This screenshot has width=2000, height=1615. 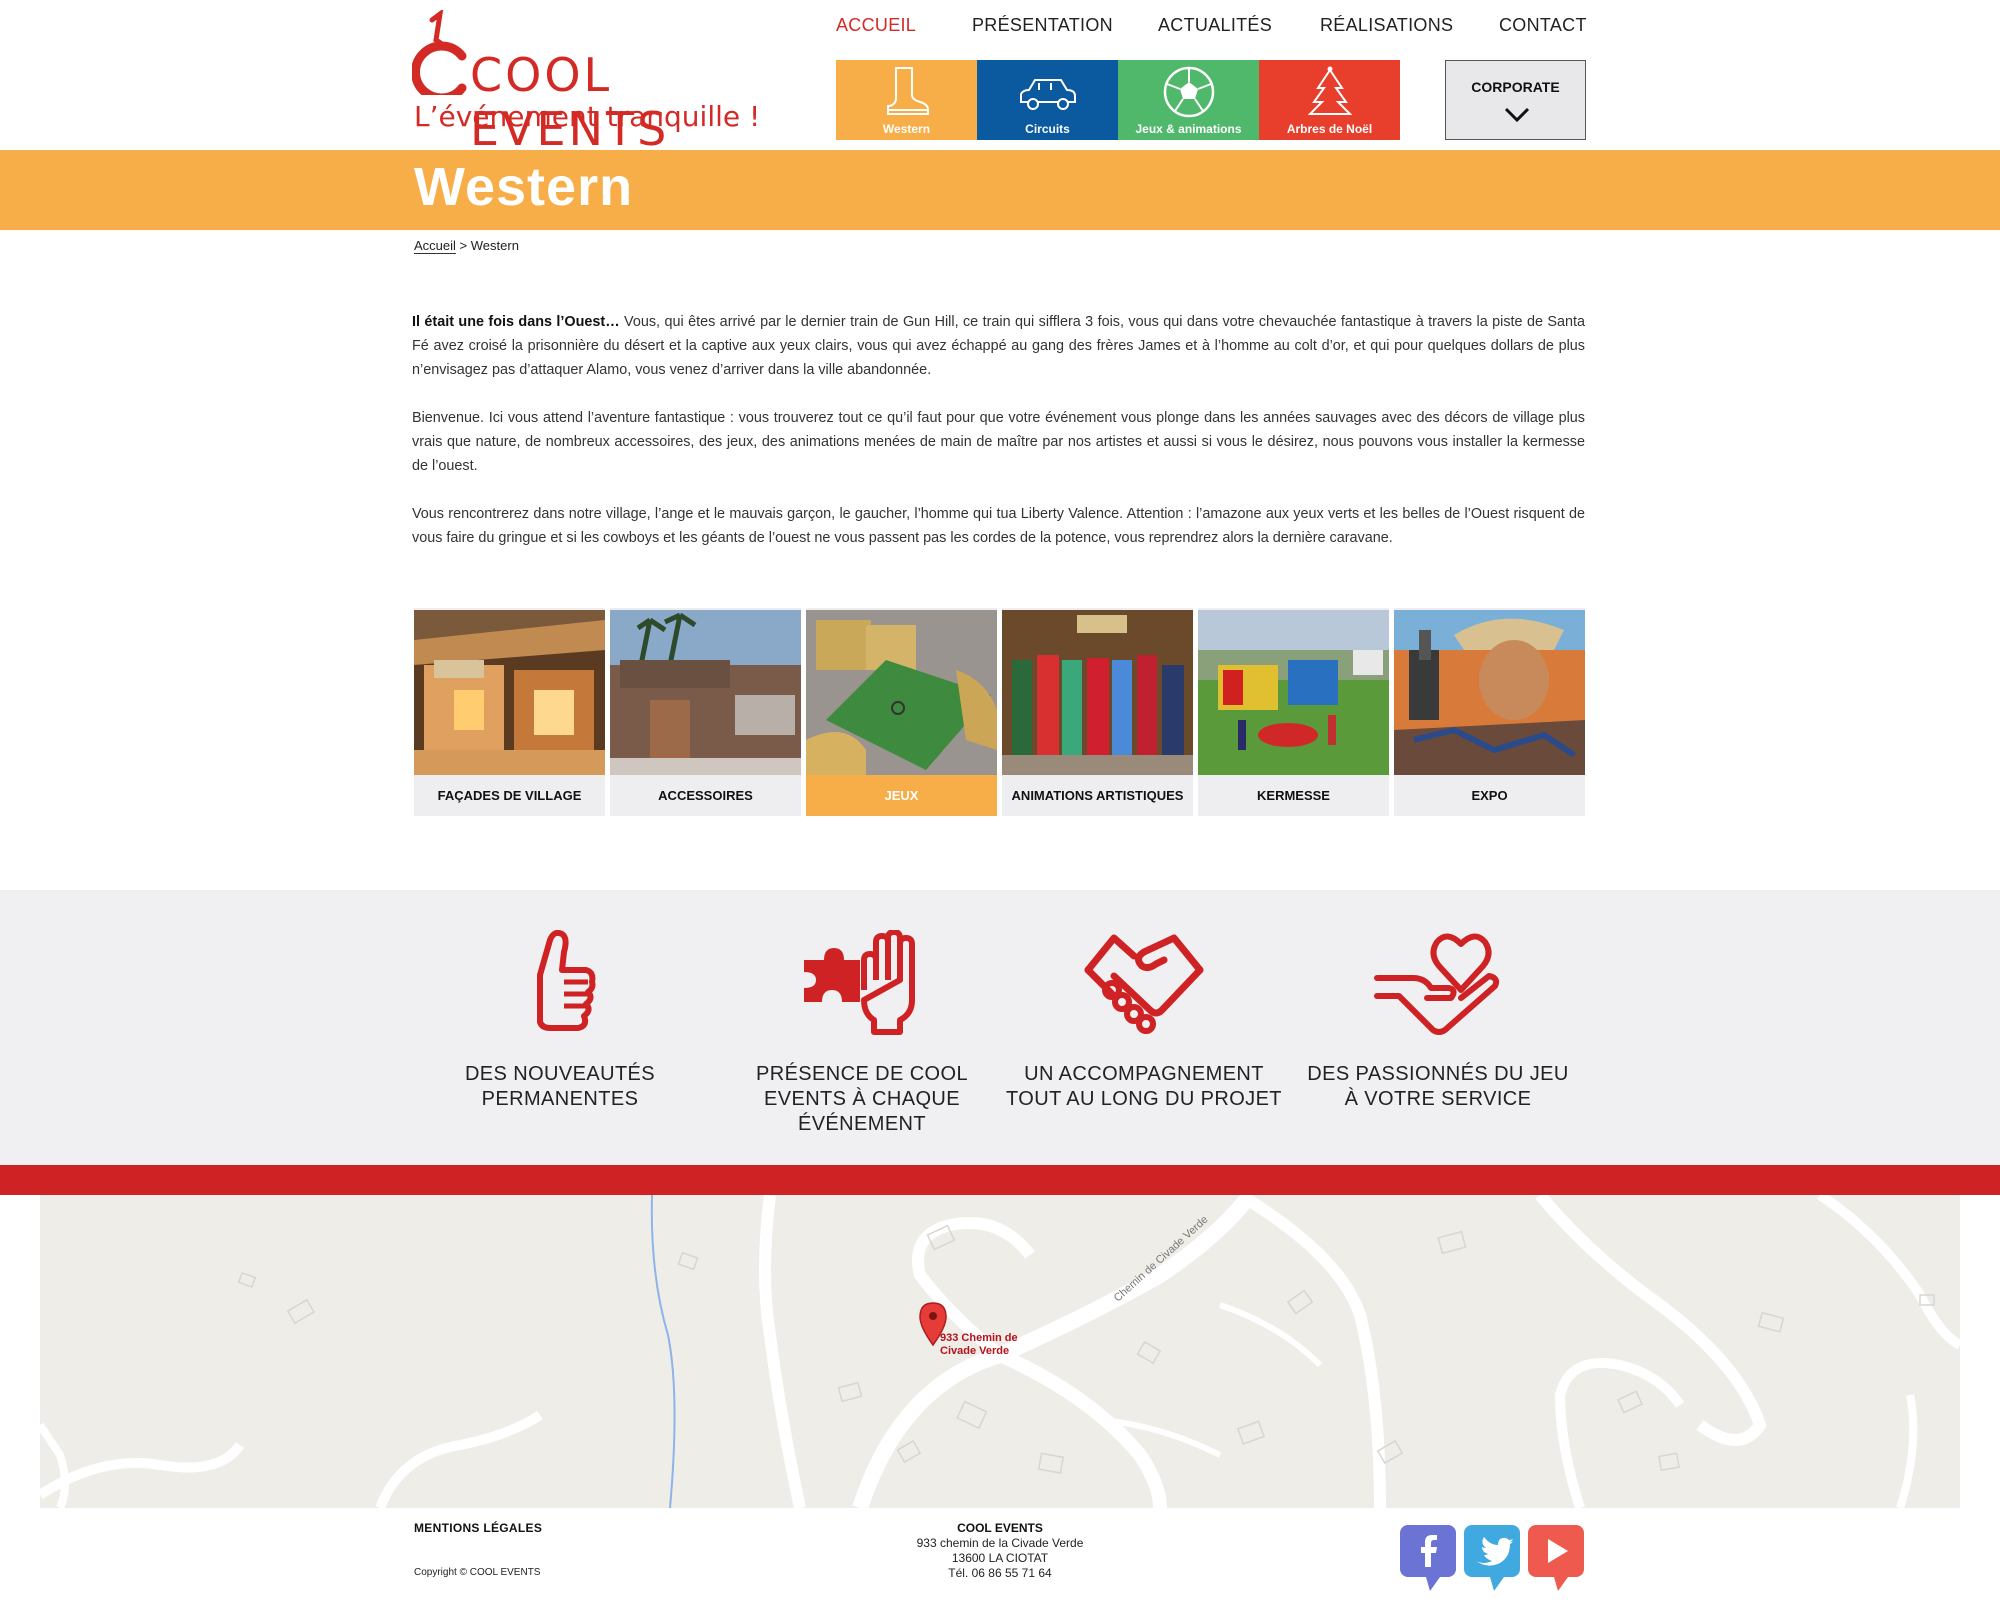 What do you see at coordinates (1144, 1086) in the screenshot?
I see `feature-label: UN ACCOMPAGNEMENT TOUT AU LONG DU PROJET` at bounding box center [1144, 1086].